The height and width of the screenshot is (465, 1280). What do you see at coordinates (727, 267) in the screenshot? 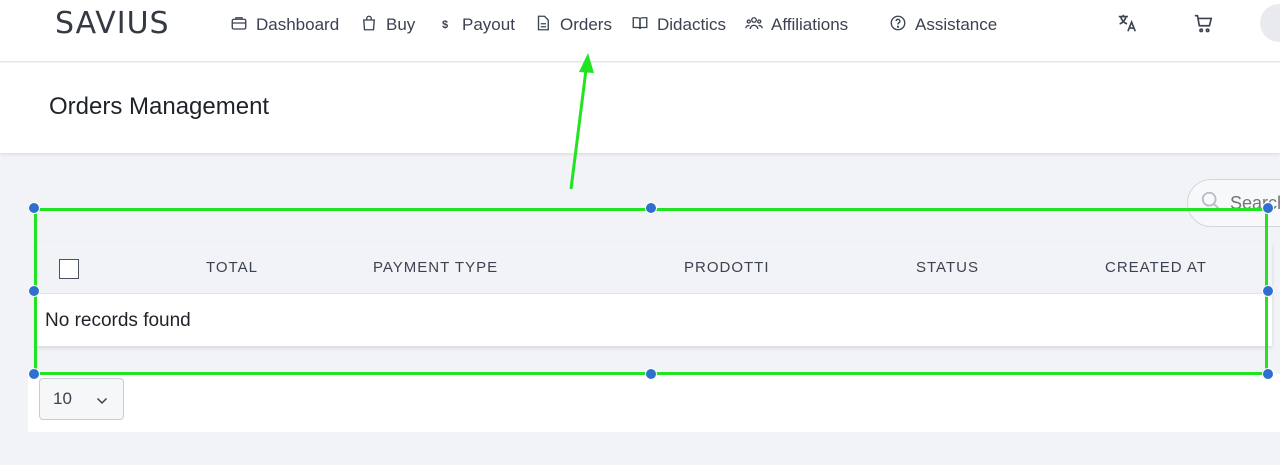
I see `column-header-prodotti: PRODOTTI` at bounding box center [727, 267].